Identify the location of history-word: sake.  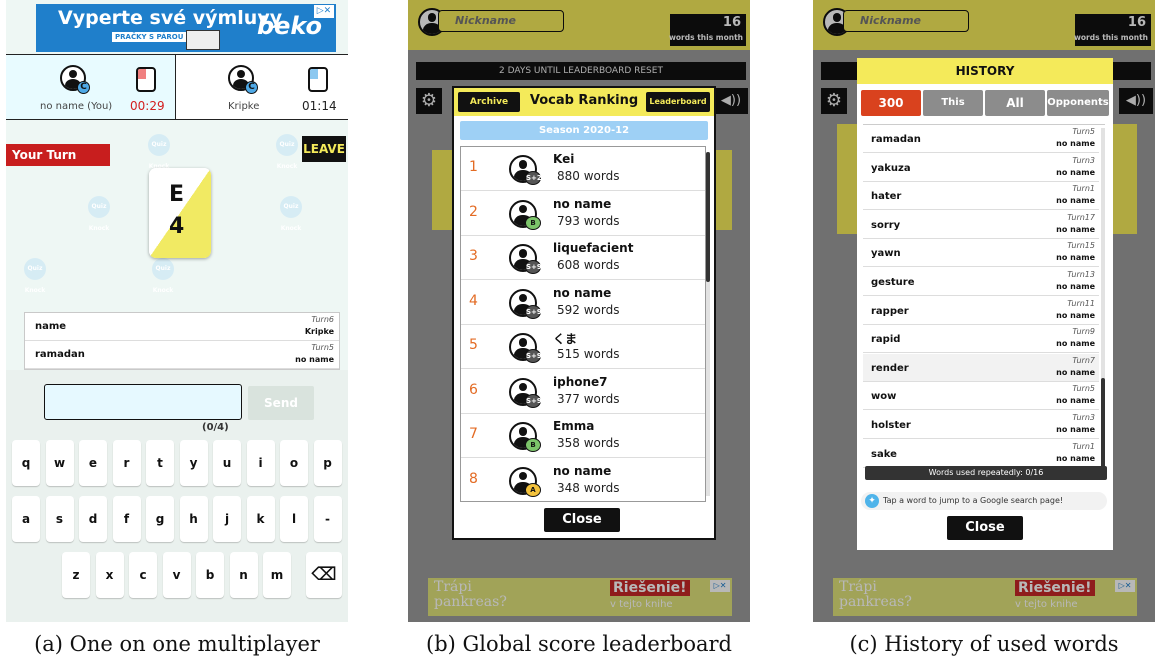
(884, 454).